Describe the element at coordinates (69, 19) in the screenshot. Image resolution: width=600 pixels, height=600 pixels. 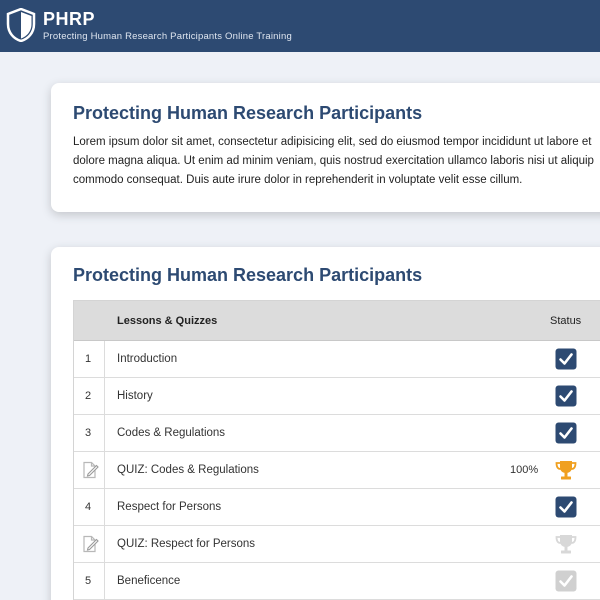
I see `brand-name: PHRP` at that location.